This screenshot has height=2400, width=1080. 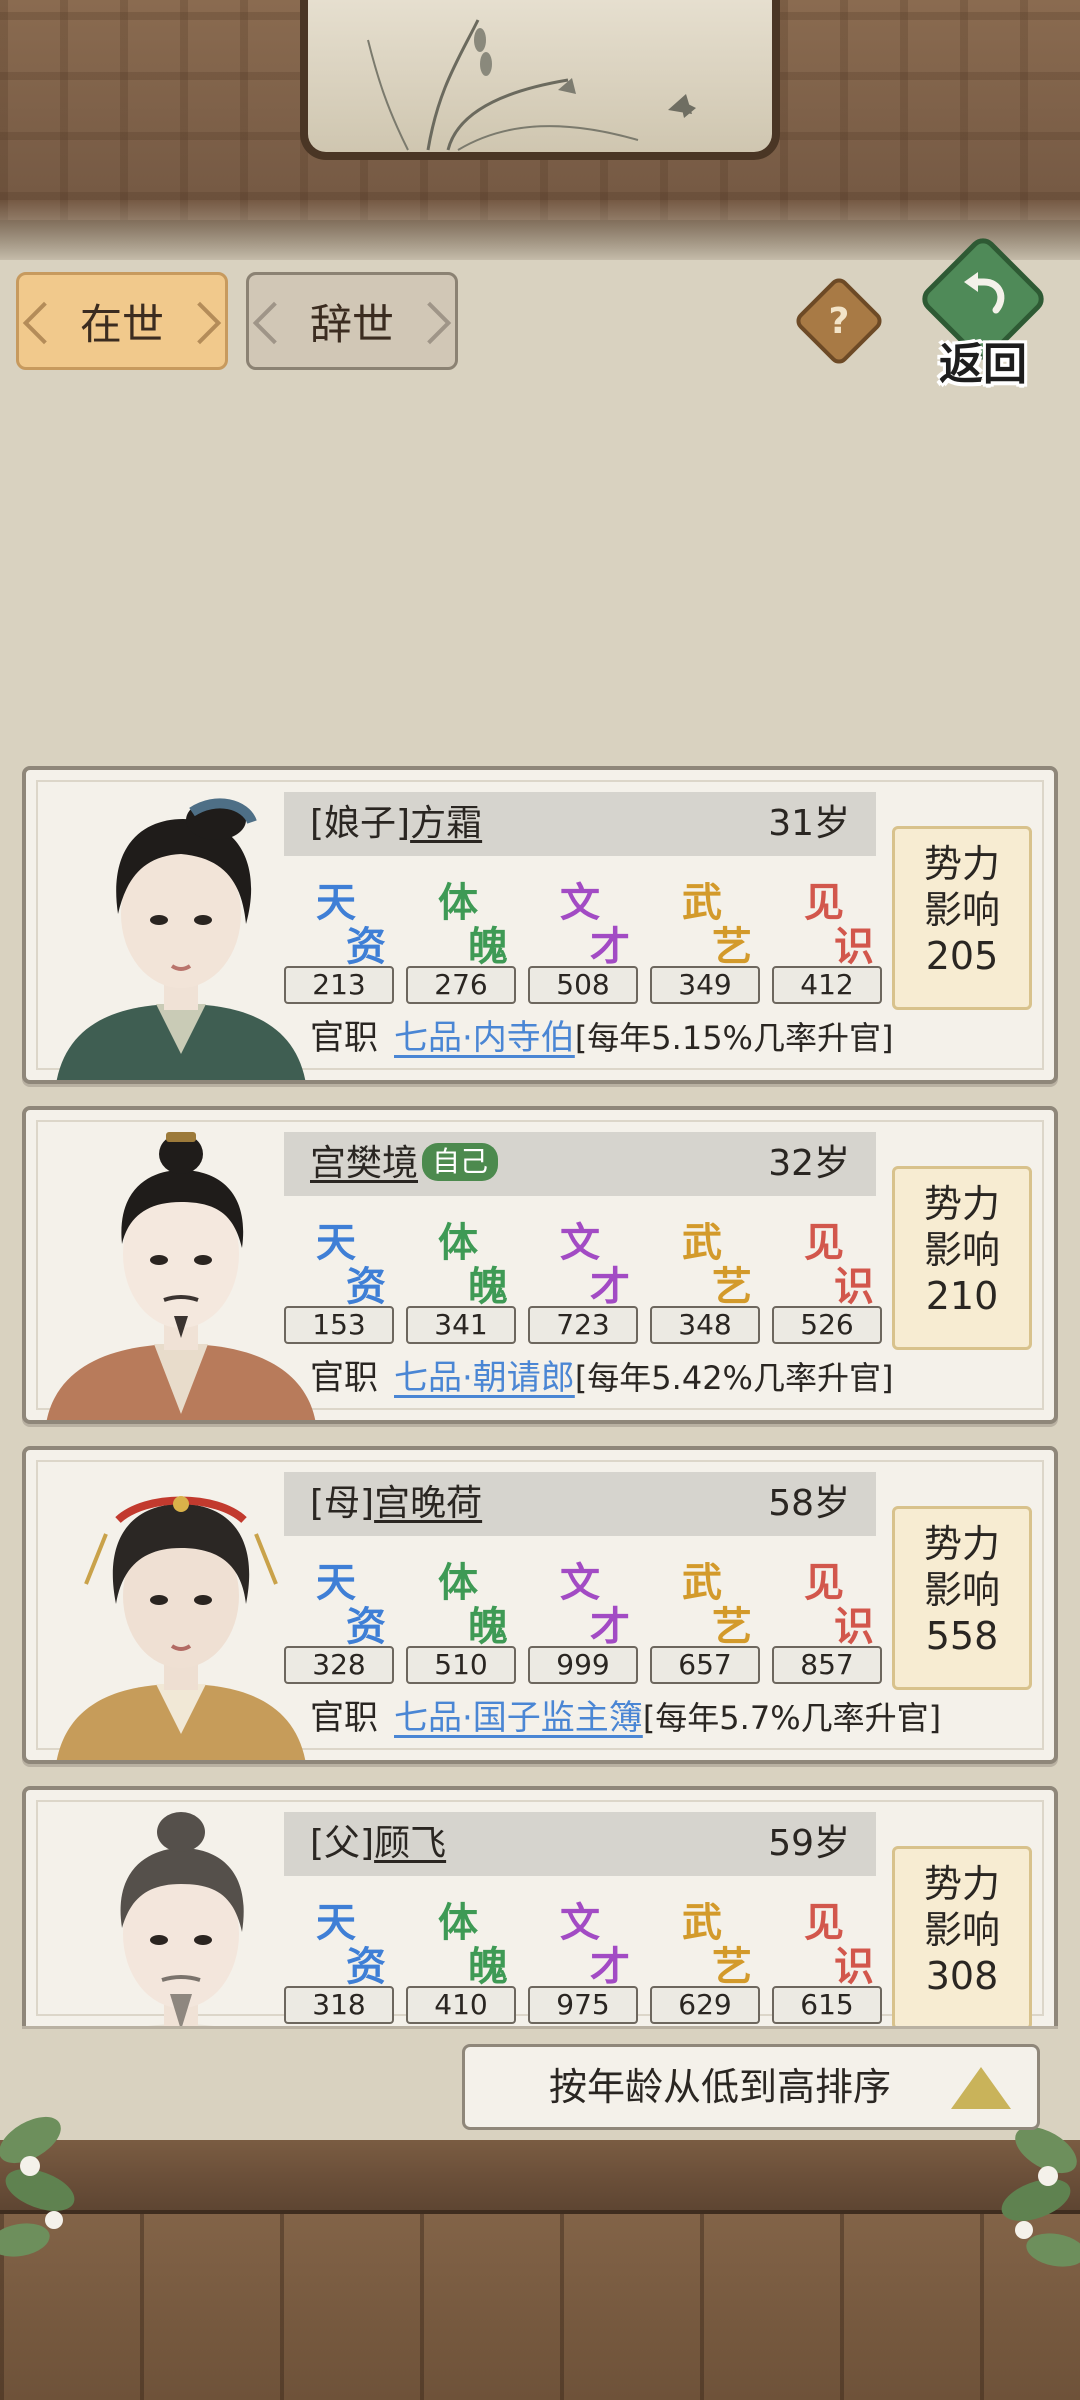 I want to click on return-arrow-icon, so click(x=984, y=293).